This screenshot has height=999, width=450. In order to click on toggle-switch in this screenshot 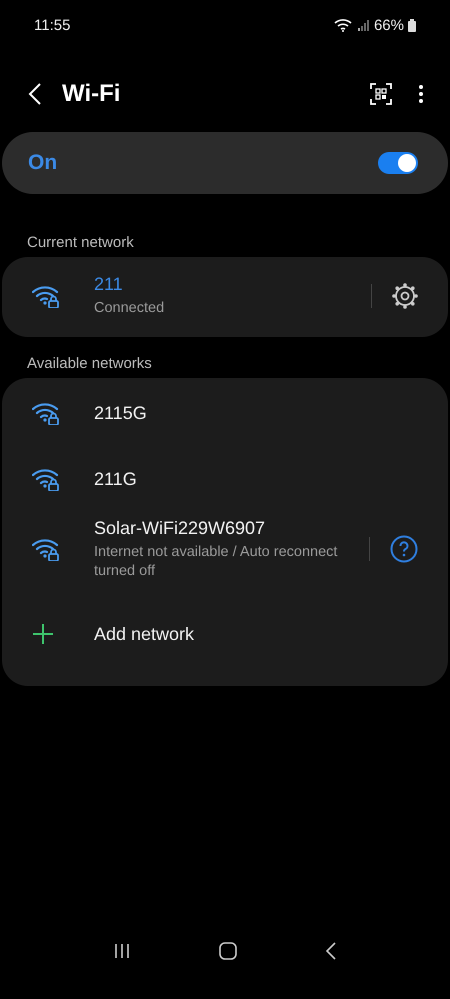, I will do `click(398, 163)`.